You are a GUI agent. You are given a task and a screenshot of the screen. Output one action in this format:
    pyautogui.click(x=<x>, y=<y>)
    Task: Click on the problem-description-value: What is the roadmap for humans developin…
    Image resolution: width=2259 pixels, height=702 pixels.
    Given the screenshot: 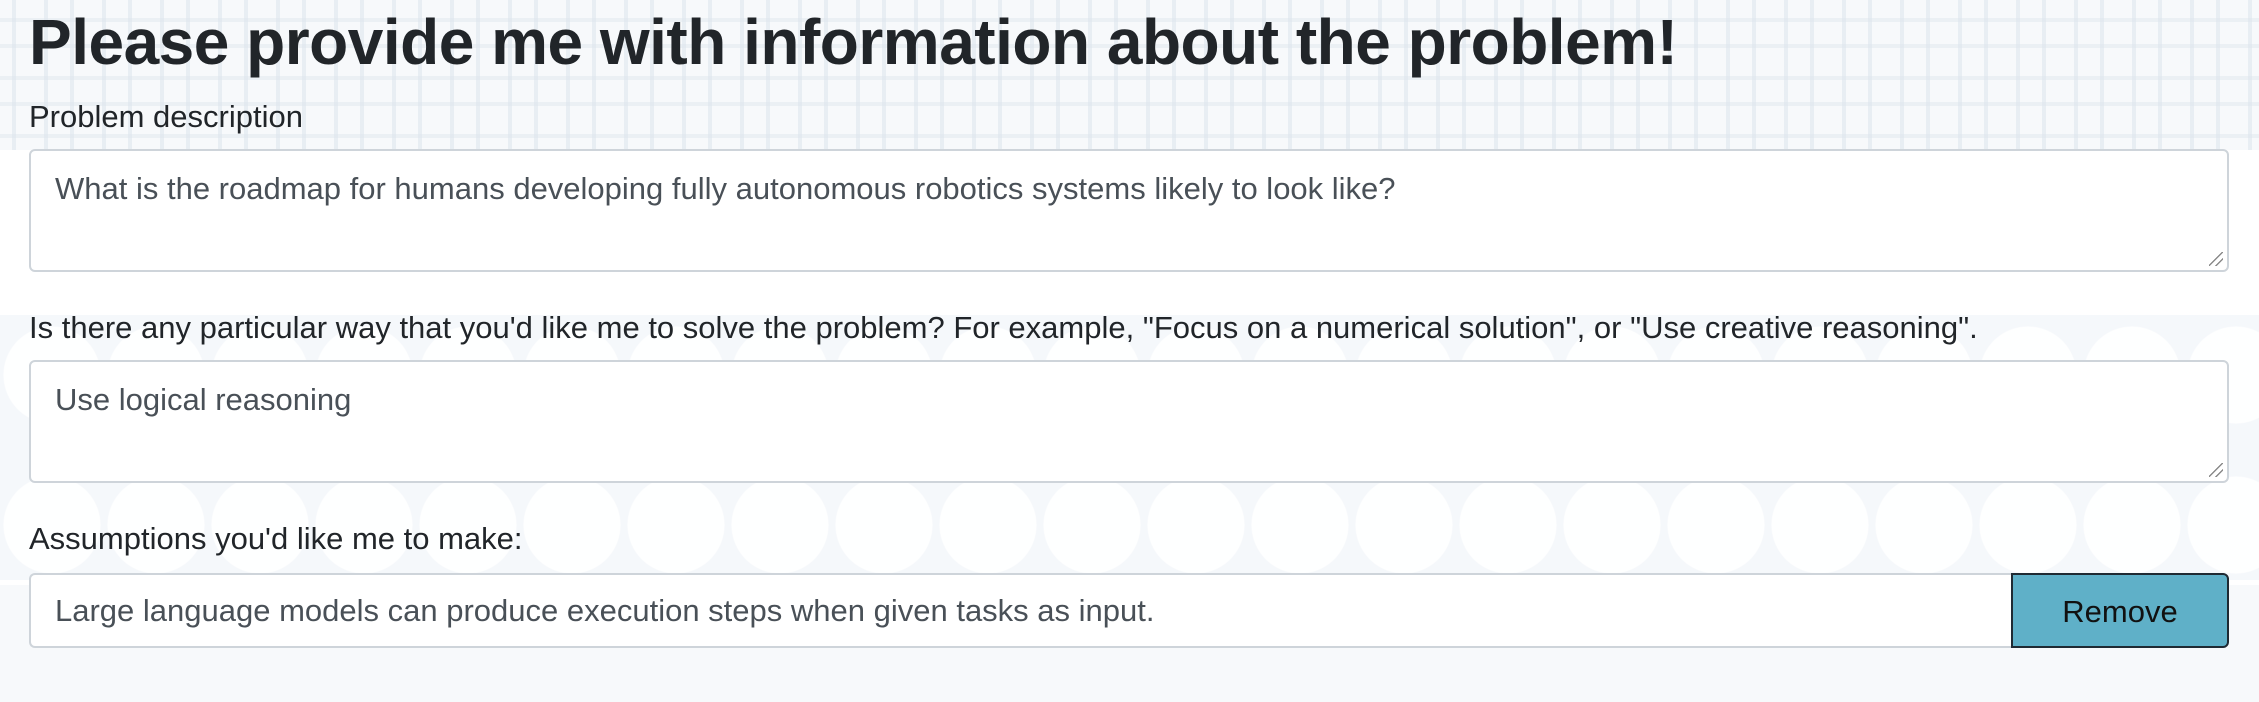 What is the action you would take?
    pyautogui.click(x=725, y=188)
    